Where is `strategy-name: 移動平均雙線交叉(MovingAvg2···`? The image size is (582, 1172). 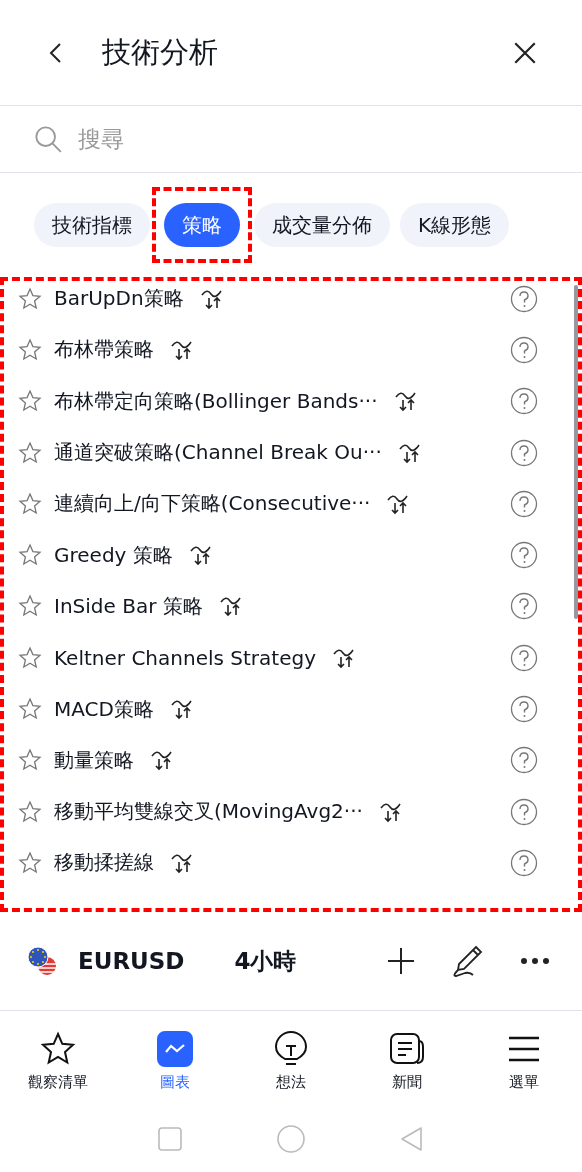 strategy-name: 移動平均雙線交叉(MovingAvg2··· is located at coordinates (208, 812).